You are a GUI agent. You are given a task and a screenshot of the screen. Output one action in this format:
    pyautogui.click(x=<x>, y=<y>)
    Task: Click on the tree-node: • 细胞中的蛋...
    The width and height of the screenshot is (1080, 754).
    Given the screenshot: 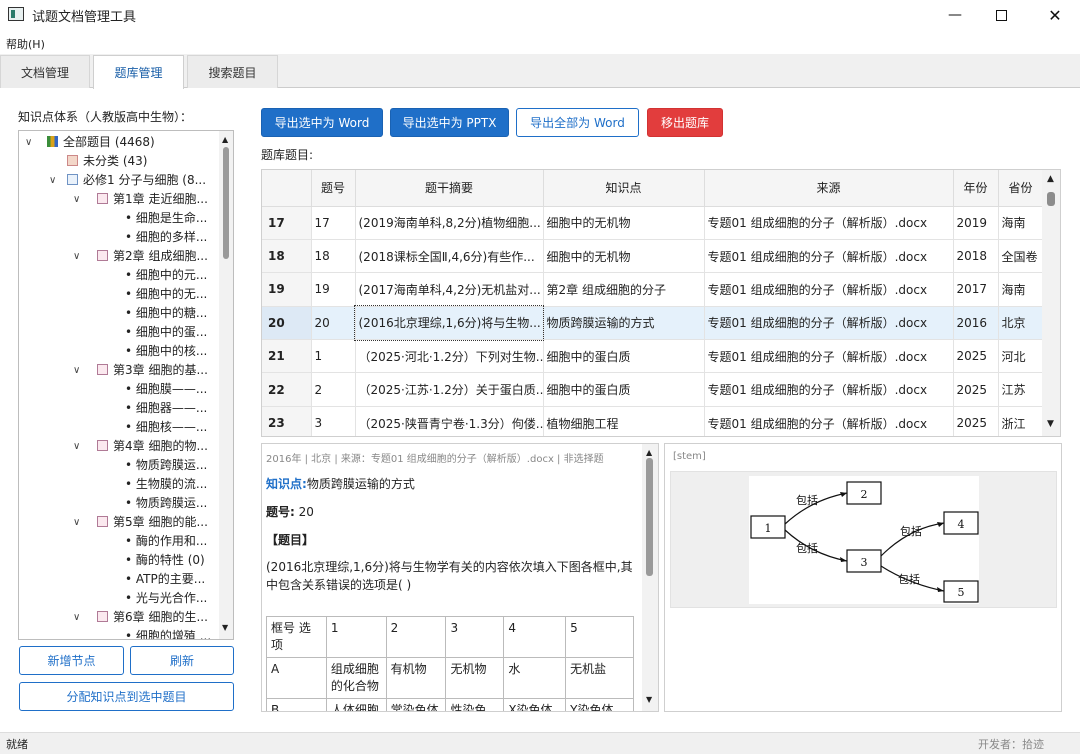 What is the action you would take?
    pyautogui.click(x=166, y=332)
    